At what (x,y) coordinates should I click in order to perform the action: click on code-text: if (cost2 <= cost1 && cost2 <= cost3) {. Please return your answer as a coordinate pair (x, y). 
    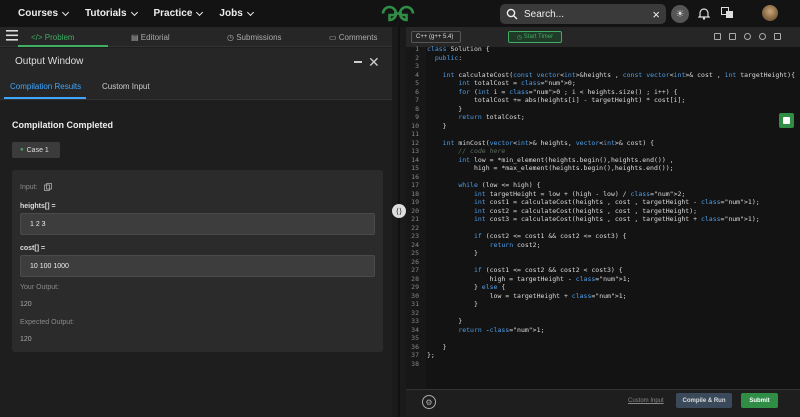
    Looking at the image, I should click on (550, 236).